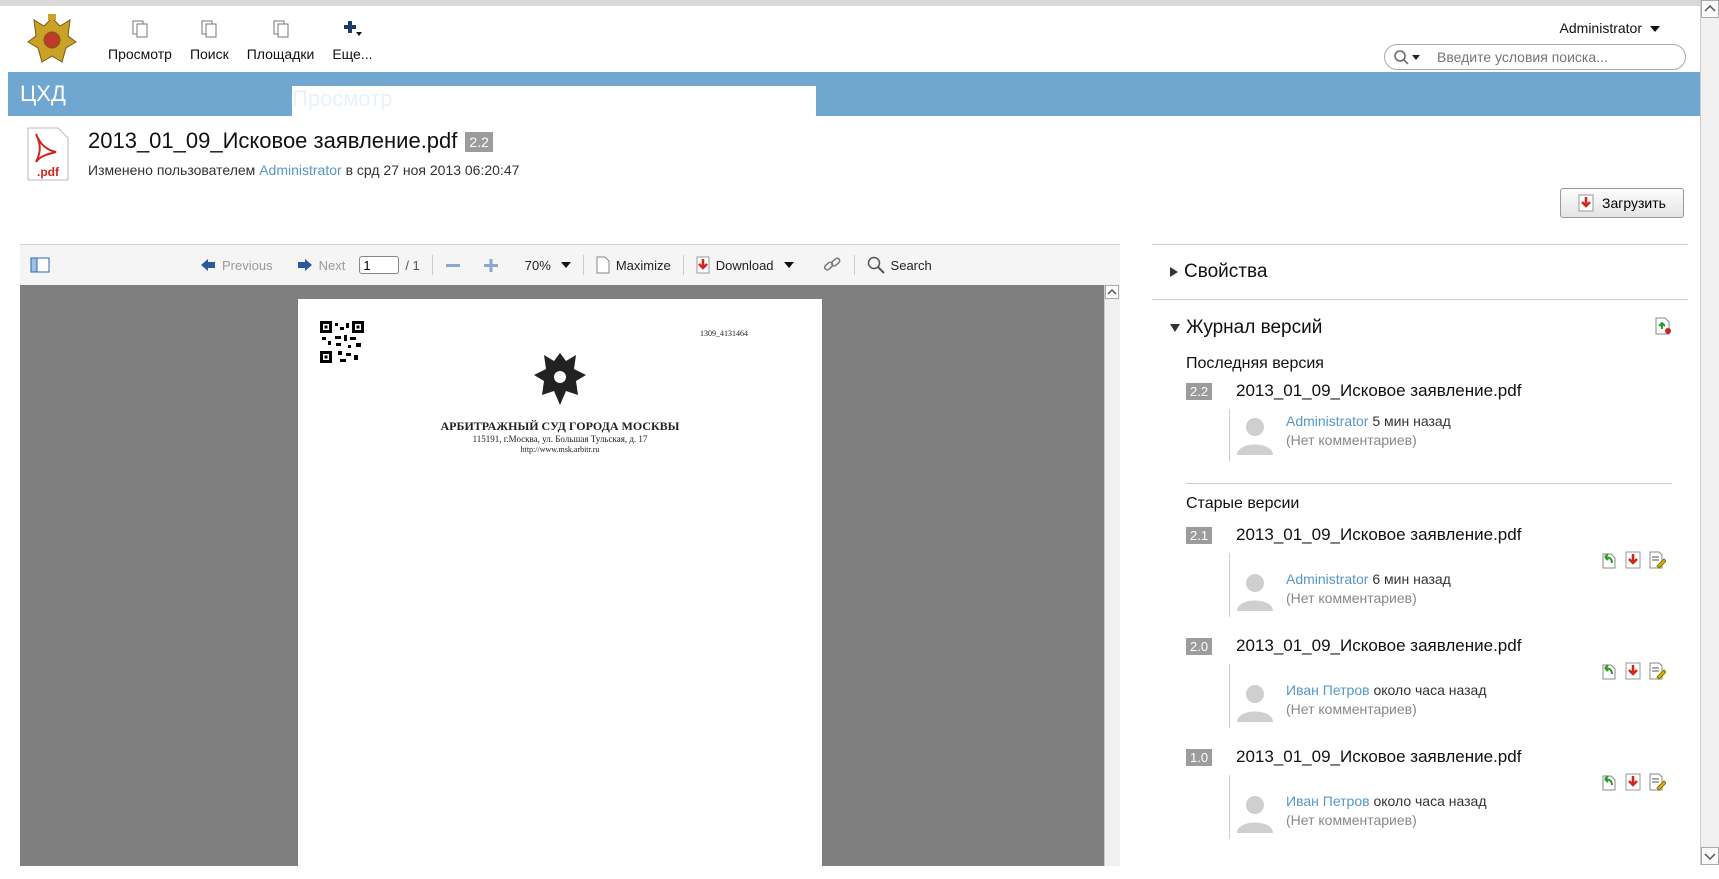  What do you see at coordinates (332, 265) in the screenshot?
I see `next-label: Next` at bounding box center [332, 265].